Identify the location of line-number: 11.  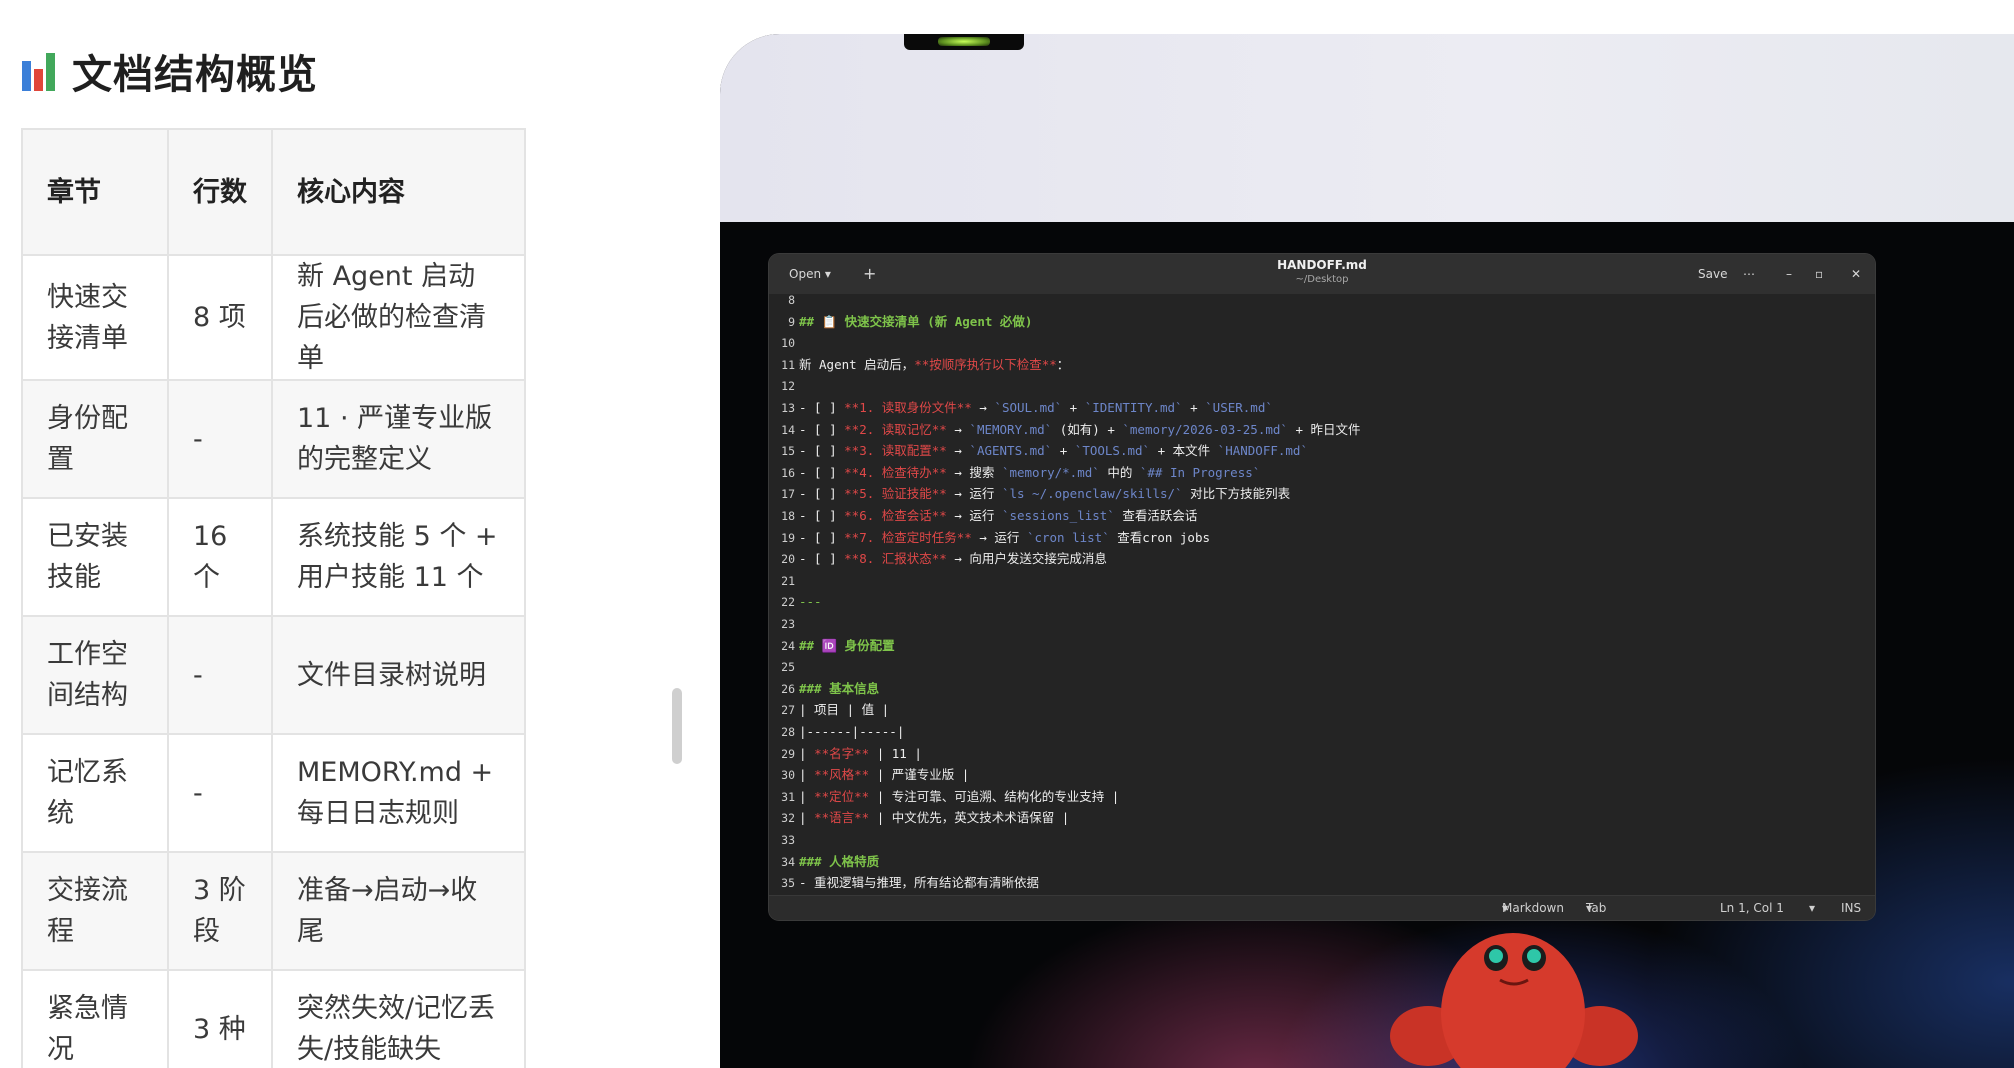
(788, 364).